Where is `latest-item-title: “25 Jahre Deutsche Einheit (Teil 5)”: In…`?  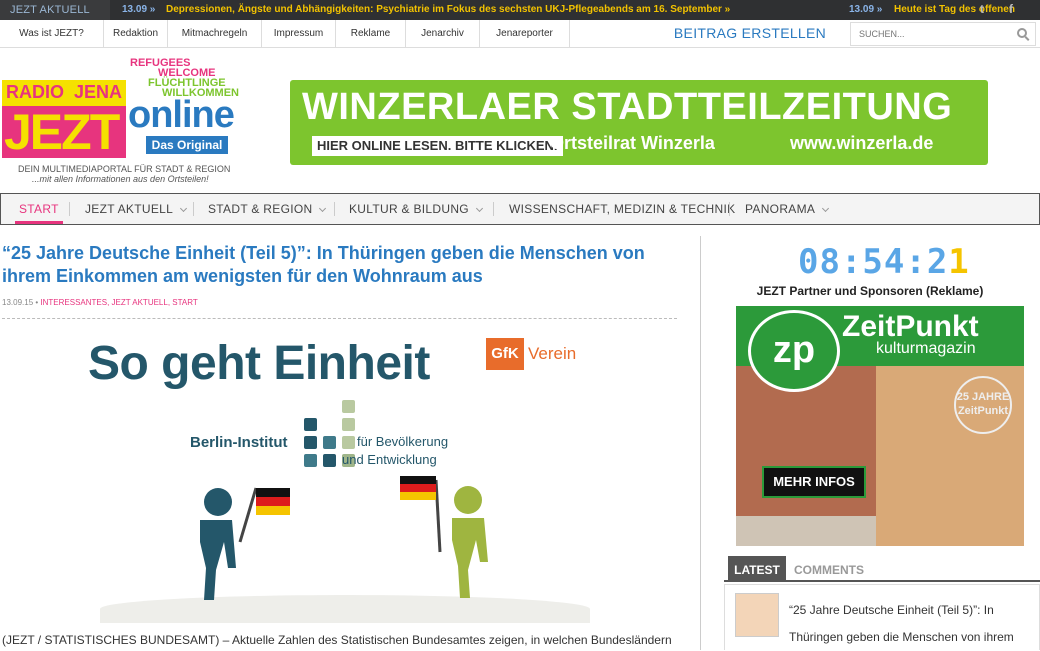
latest-item-title: “25 Jahre Deutsche Einheit (Teil 5)”: In… is located at coordinates (912, 624).